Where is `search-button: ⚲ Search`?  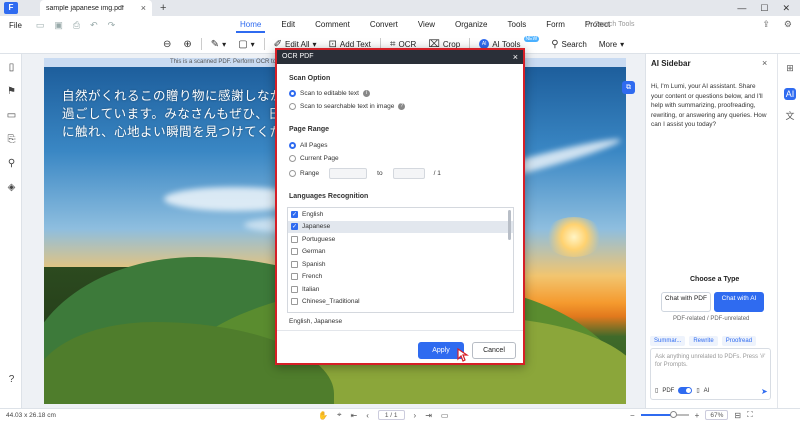
search-button: ⚲ Search is located at coordinates (569, 44).